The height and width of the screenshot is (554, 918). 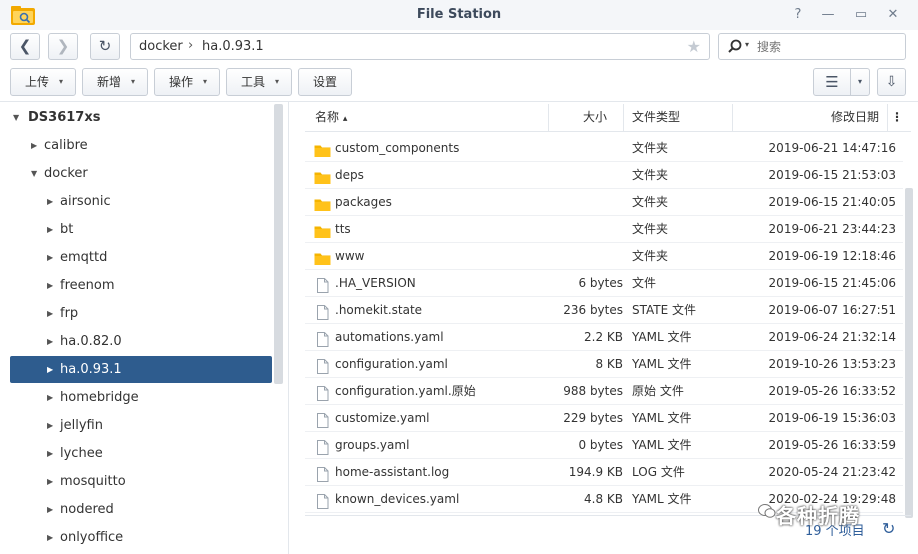 I want to click on folder-icon, so click(x=322, y=149).